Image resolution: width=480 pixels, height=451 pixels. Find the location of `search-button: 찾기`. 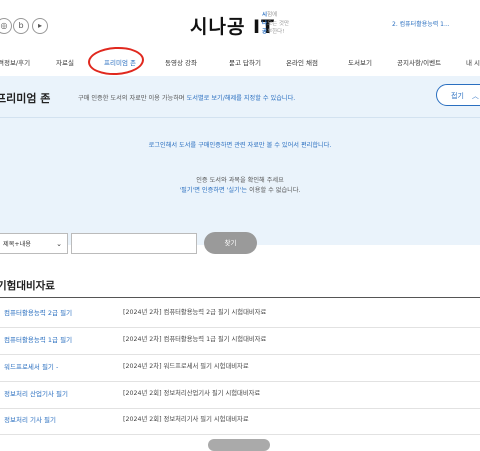

search-button: 찾기 is located at coordinates (230, 243).